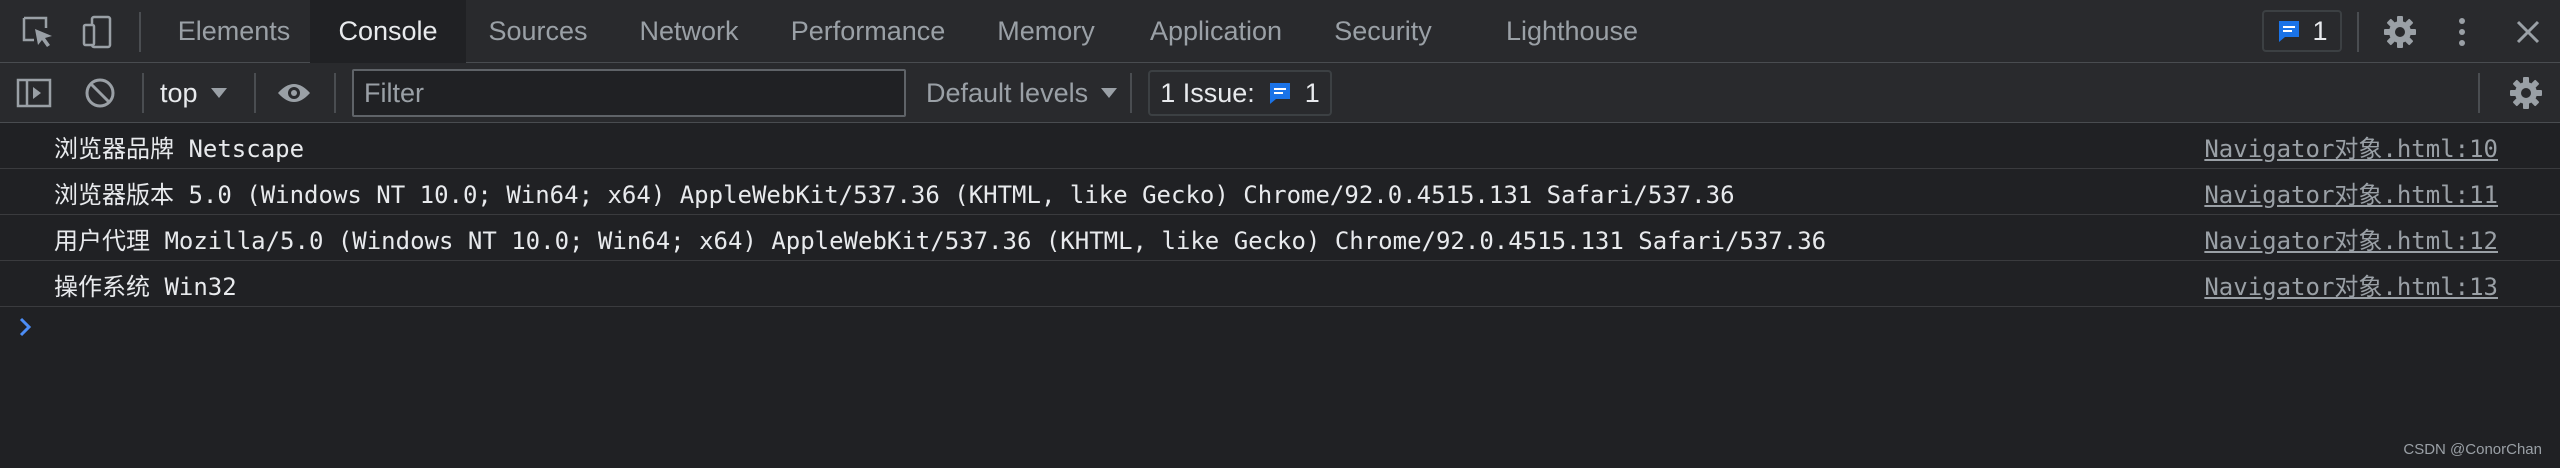  I want to click on context-value: top, so click(179, 92).